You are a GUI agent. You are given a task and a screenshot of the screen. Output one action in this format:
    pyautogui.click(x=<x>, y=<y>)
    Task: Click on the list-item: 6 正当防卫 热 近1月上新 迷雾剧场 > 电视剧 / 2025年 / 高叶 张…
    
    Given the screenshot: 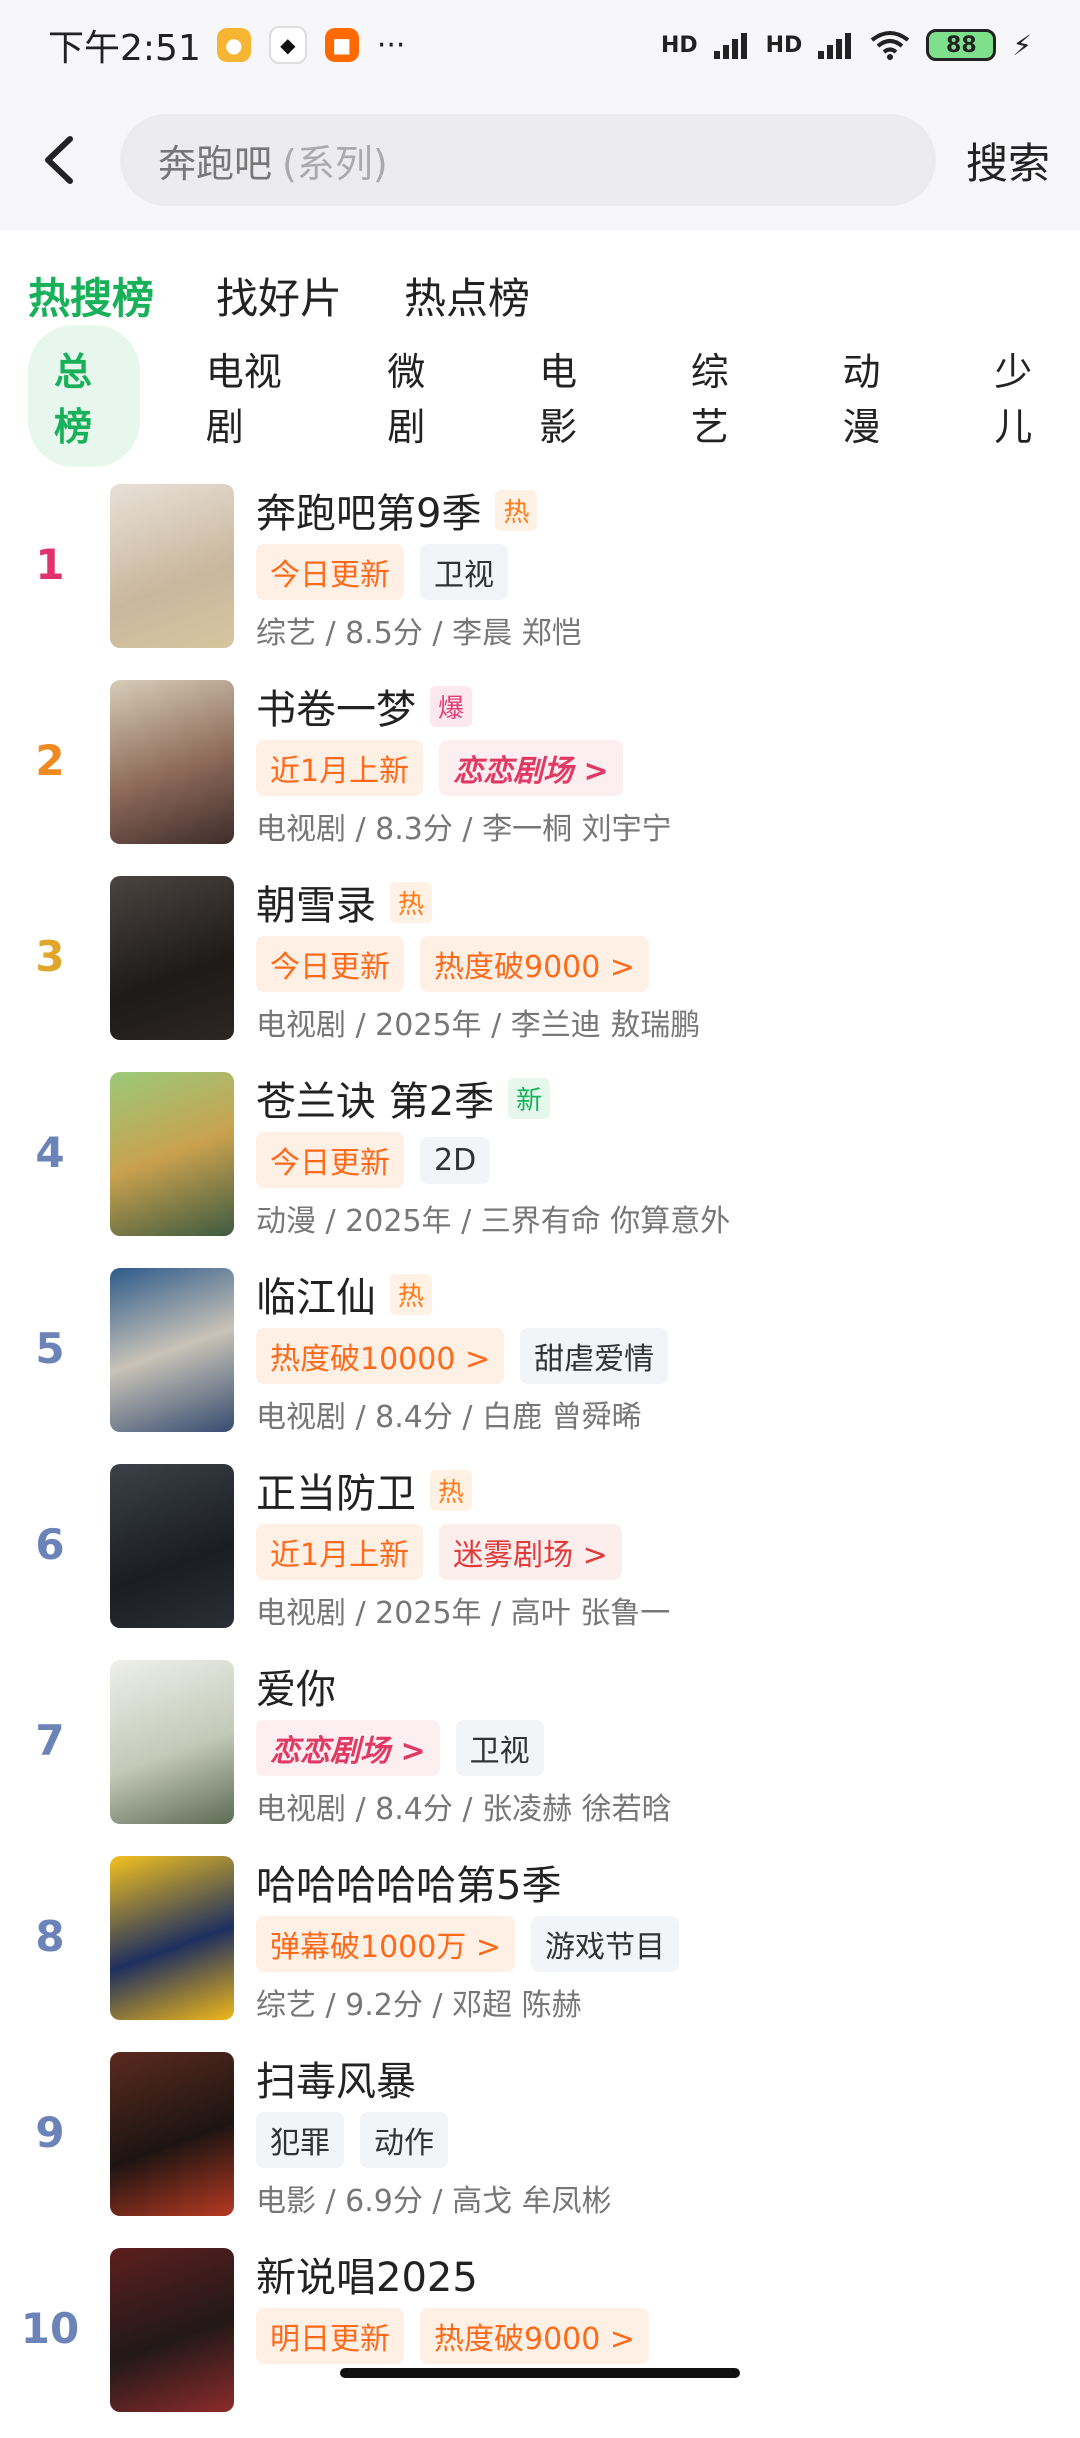 What is the action you would take?
    pyautogui.click(x=540, y=1556)
    